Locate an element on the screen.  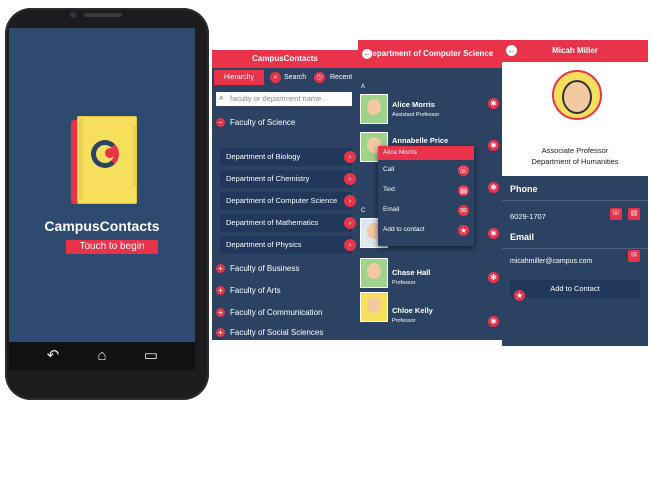
home-icon: ⌂ is located at coordinates (102, 356).